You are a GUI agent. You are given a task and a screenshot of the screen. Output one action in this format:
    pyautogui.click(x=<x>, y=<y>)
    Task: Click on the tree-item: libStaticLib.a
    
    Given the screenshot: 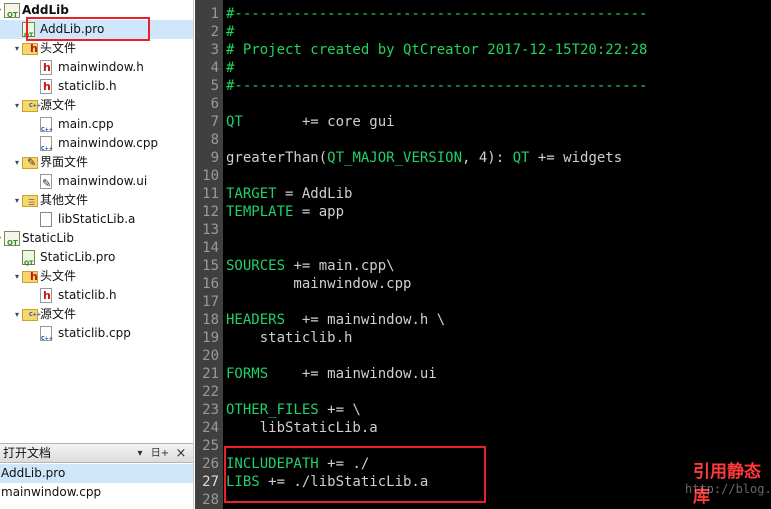 What is the action you would take?
    pyautogui.click(x=96, y=219)
    